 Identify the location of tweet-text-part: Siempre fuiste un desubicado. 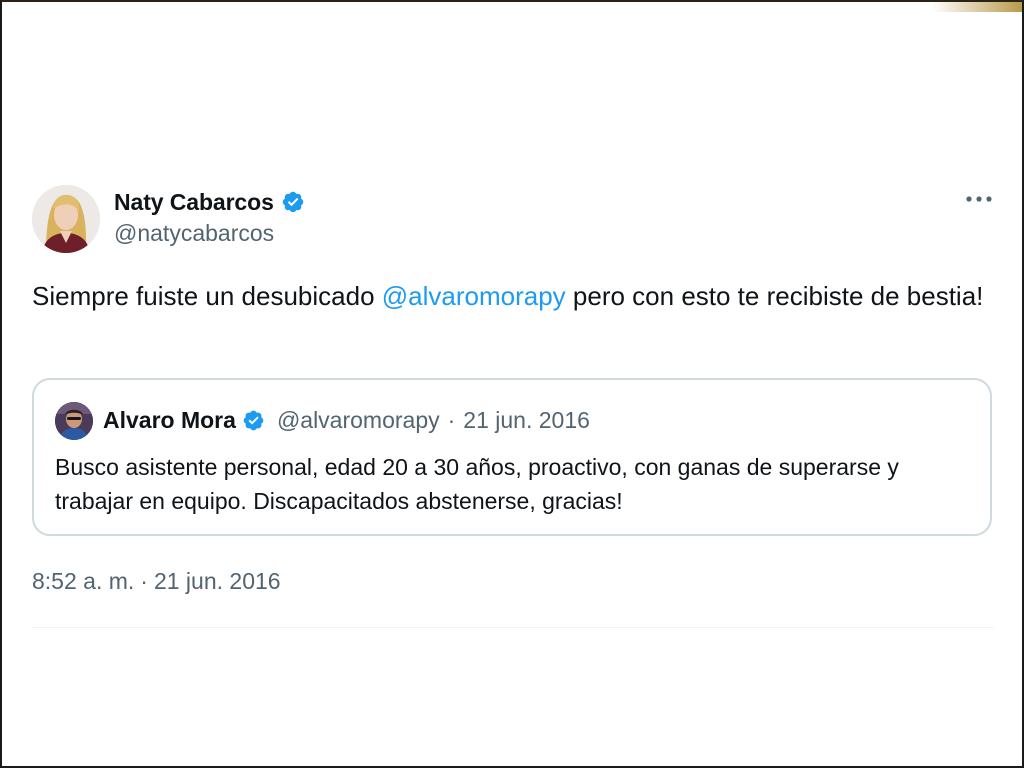
(207, 296).